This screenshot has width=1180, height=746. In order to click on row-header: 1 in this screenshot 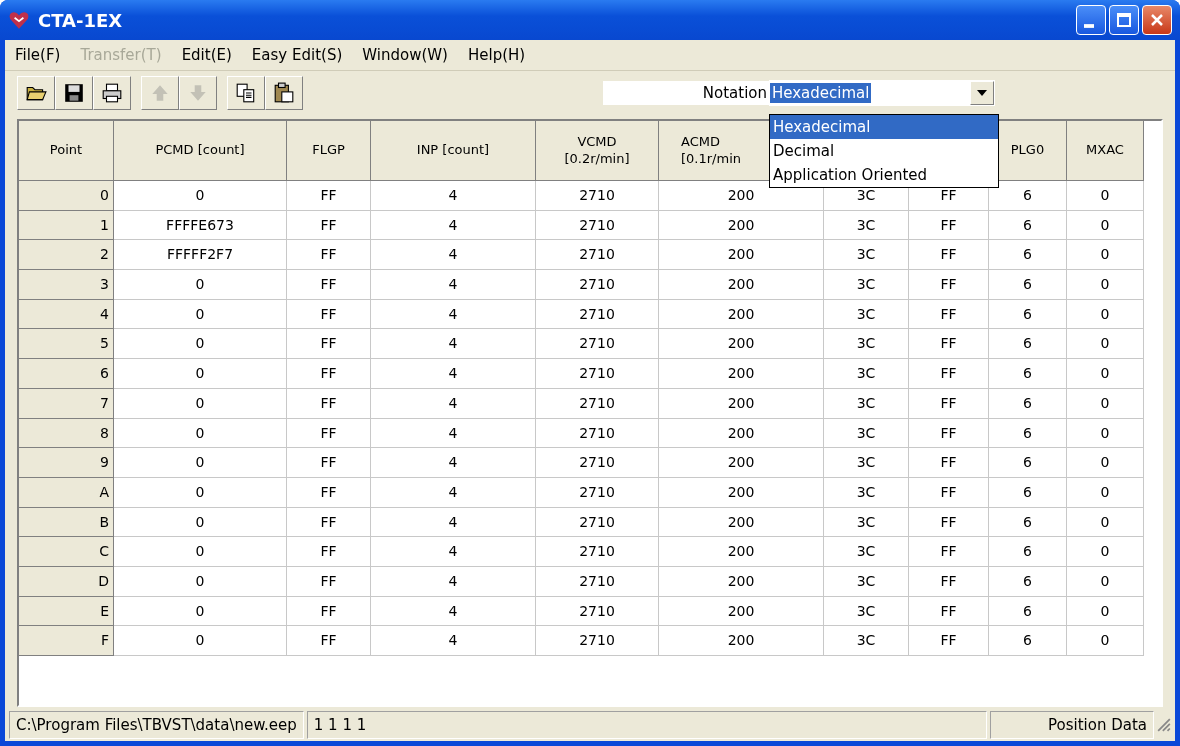, I will do `click(66, 225)`.